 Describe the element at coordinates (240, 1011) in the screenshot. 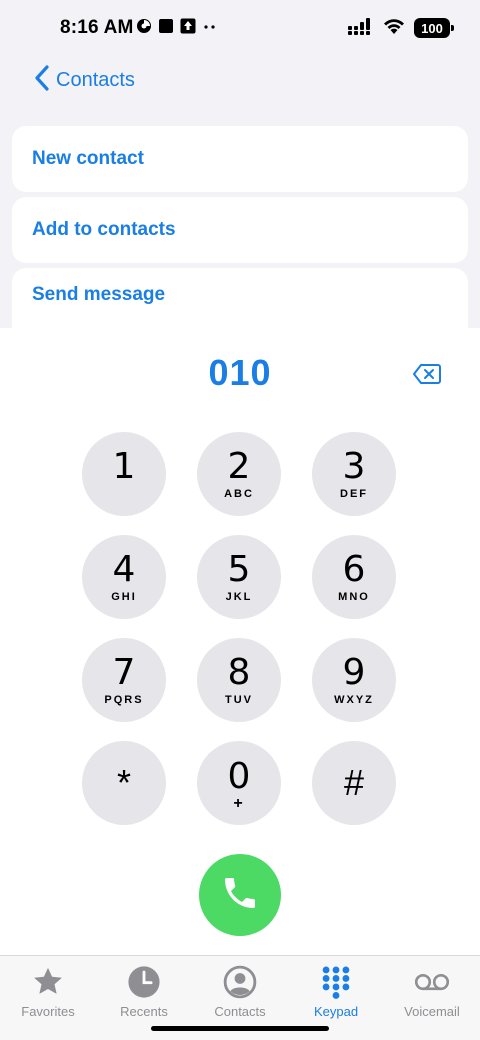

I see `tab-label: Contacts` at that location.